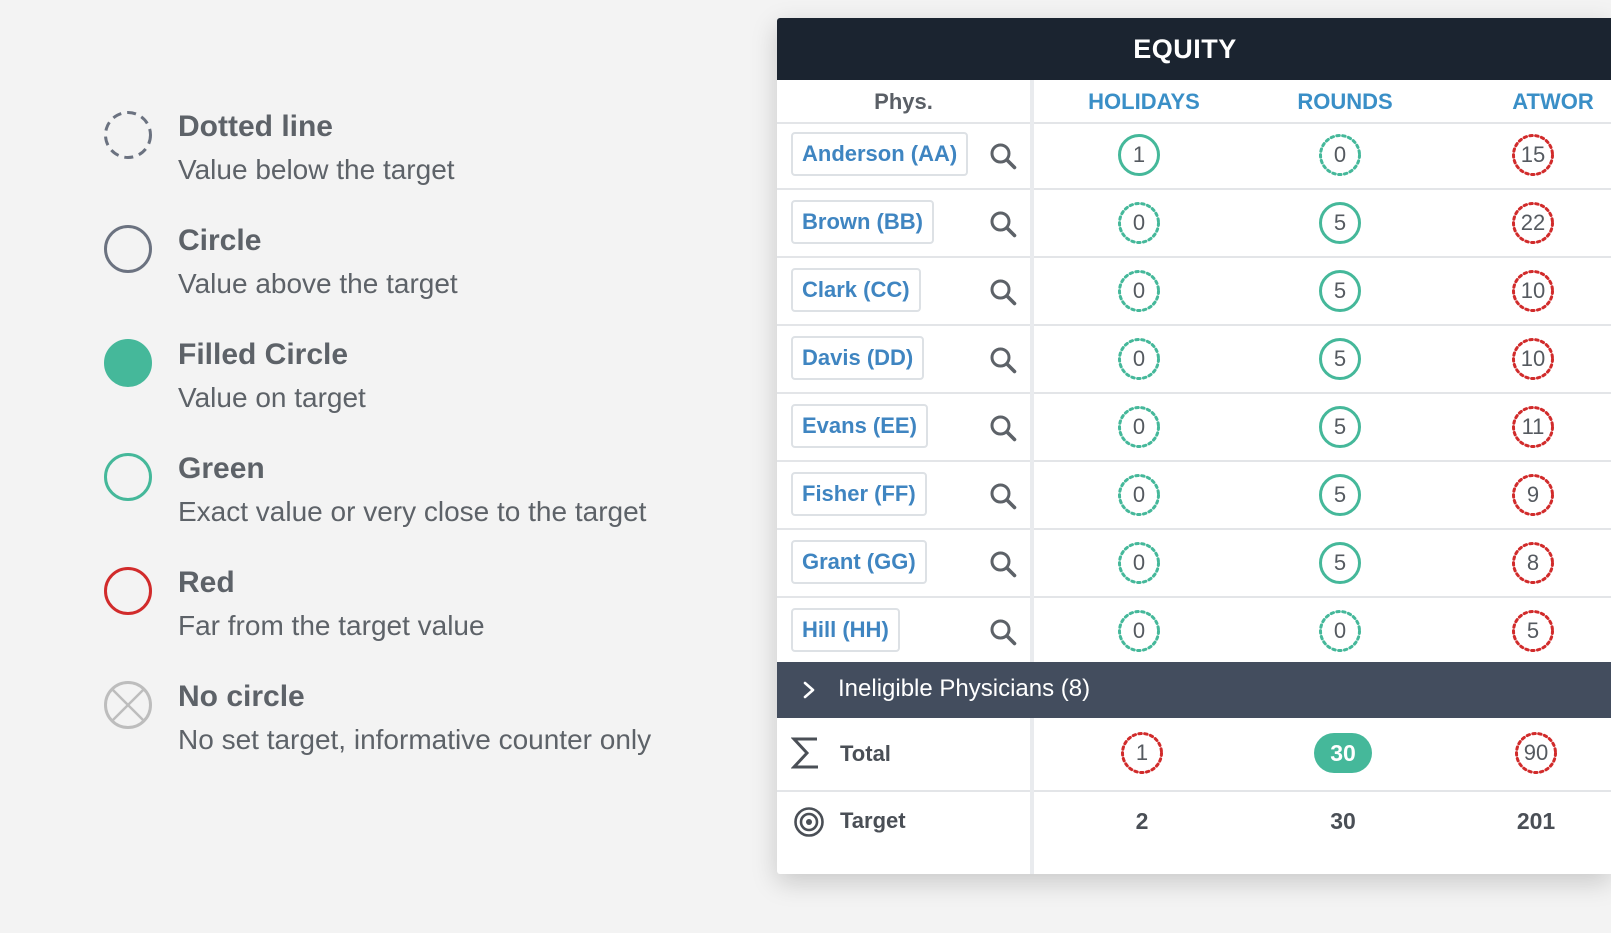 The image size is (1611, 933). I want to click on total-rounds: 30, so click(1343, 753).